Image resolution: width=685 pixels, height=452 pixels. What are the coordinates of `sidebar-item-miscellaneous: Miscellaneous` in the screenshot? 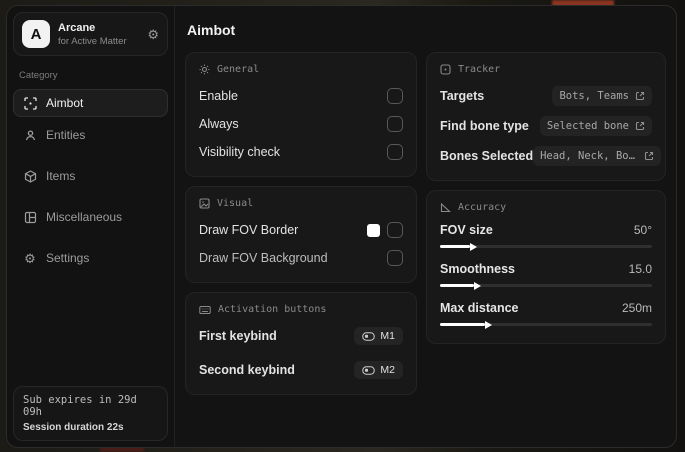 It's located at (90, 217).